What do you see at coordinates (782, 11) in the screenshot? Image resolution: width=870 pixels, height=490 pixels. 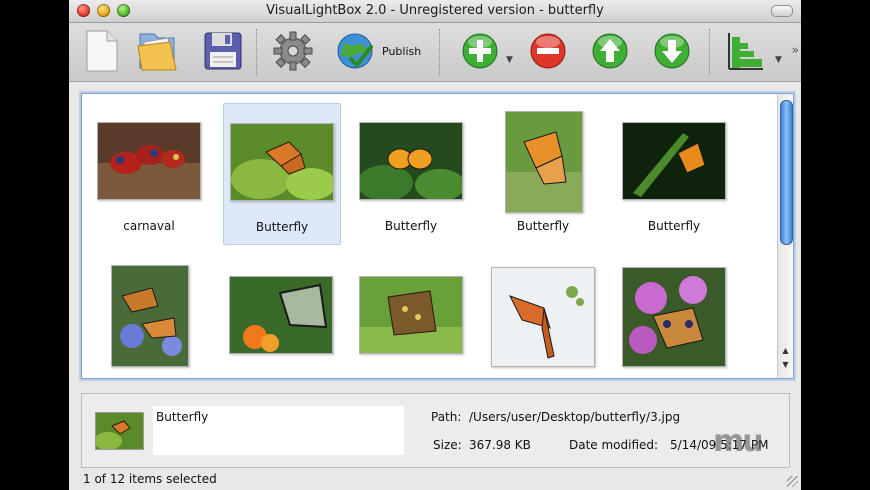 I see `toolbar-toggle-button` at bounding box center [782, 11].